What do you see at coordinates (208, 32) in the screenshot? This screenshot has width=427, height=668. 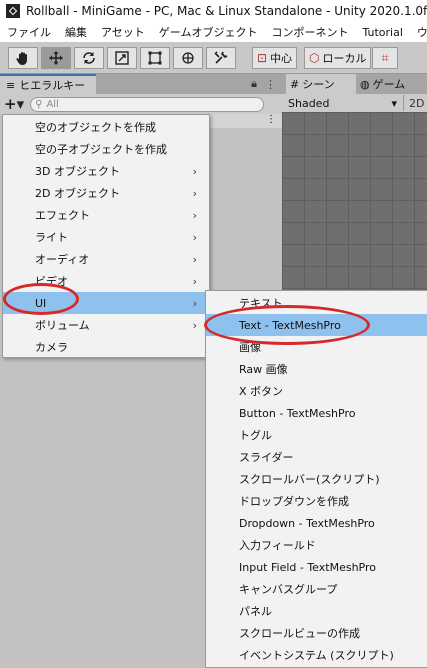 I see `menu-gameobject: ゲームオブジェクト` at bounding box center [208, 32].